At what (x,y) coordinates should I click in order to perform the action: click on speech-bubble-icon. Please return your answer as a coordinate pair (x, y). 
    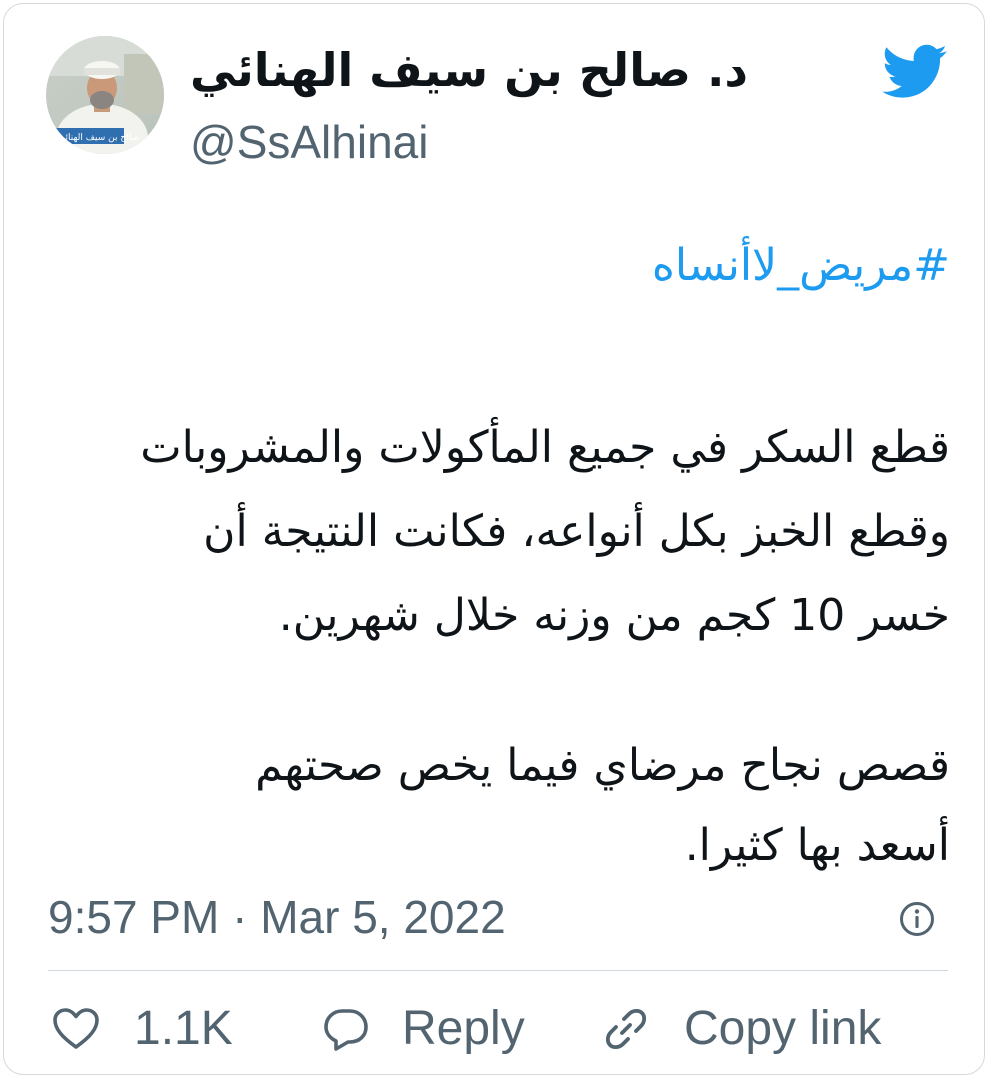
    Looking at the image, I should click on (346, 1030).